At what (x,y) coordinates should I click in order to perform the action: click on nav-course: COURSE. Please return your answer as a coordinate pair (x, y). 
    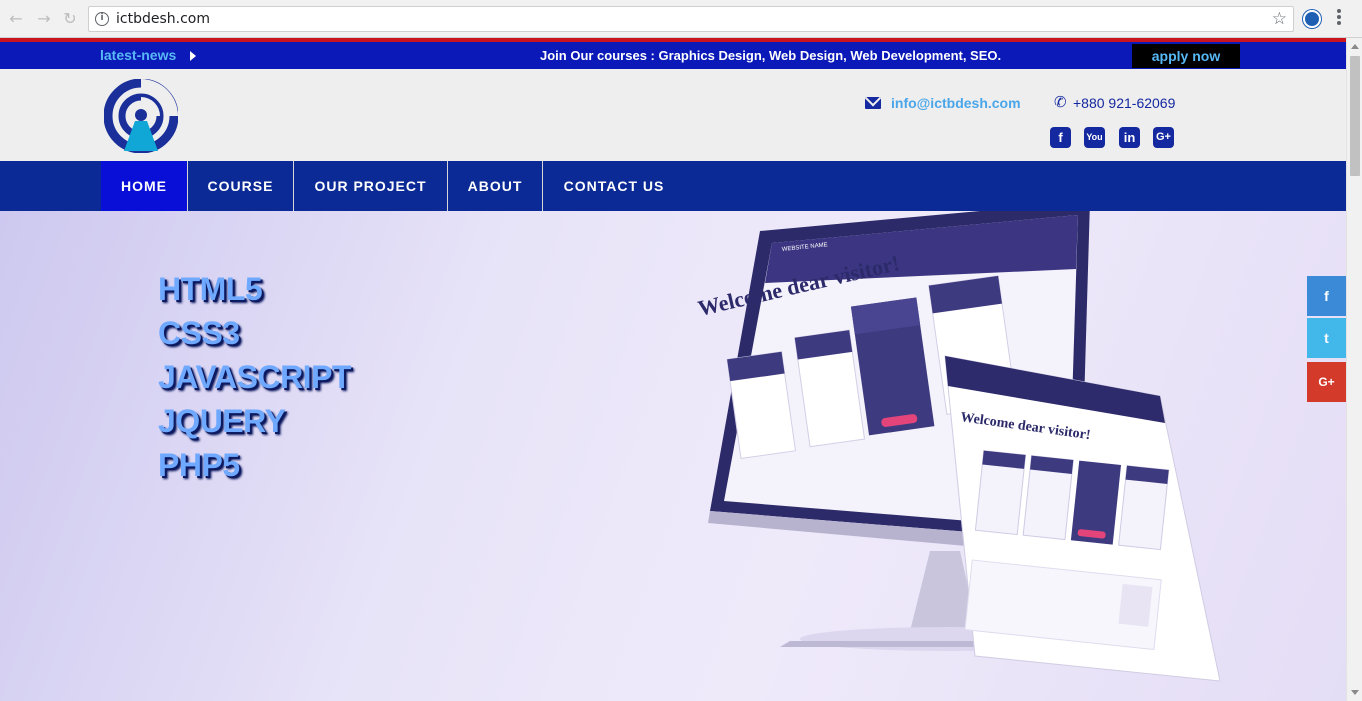
    Looking at the image, I should click on (241, 186).